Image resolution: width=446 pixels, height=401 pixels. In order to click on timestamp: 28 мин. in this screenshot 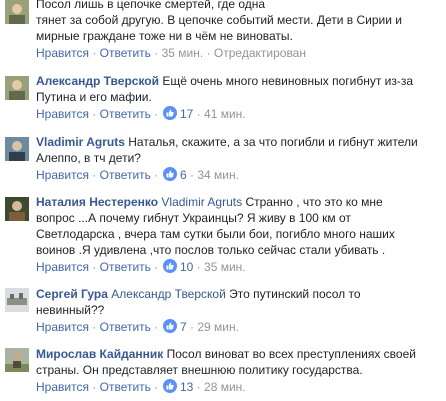, I will do `click(225, 387)`.